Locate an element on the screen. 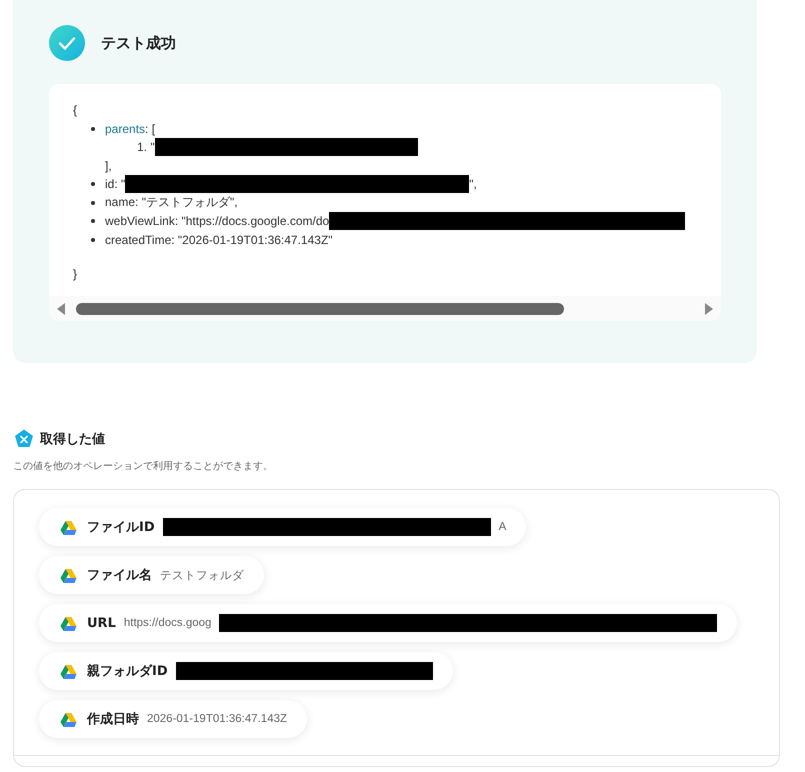 The image size is (805, 772). scrollbar-thumb is located at coordinates (320, 309).